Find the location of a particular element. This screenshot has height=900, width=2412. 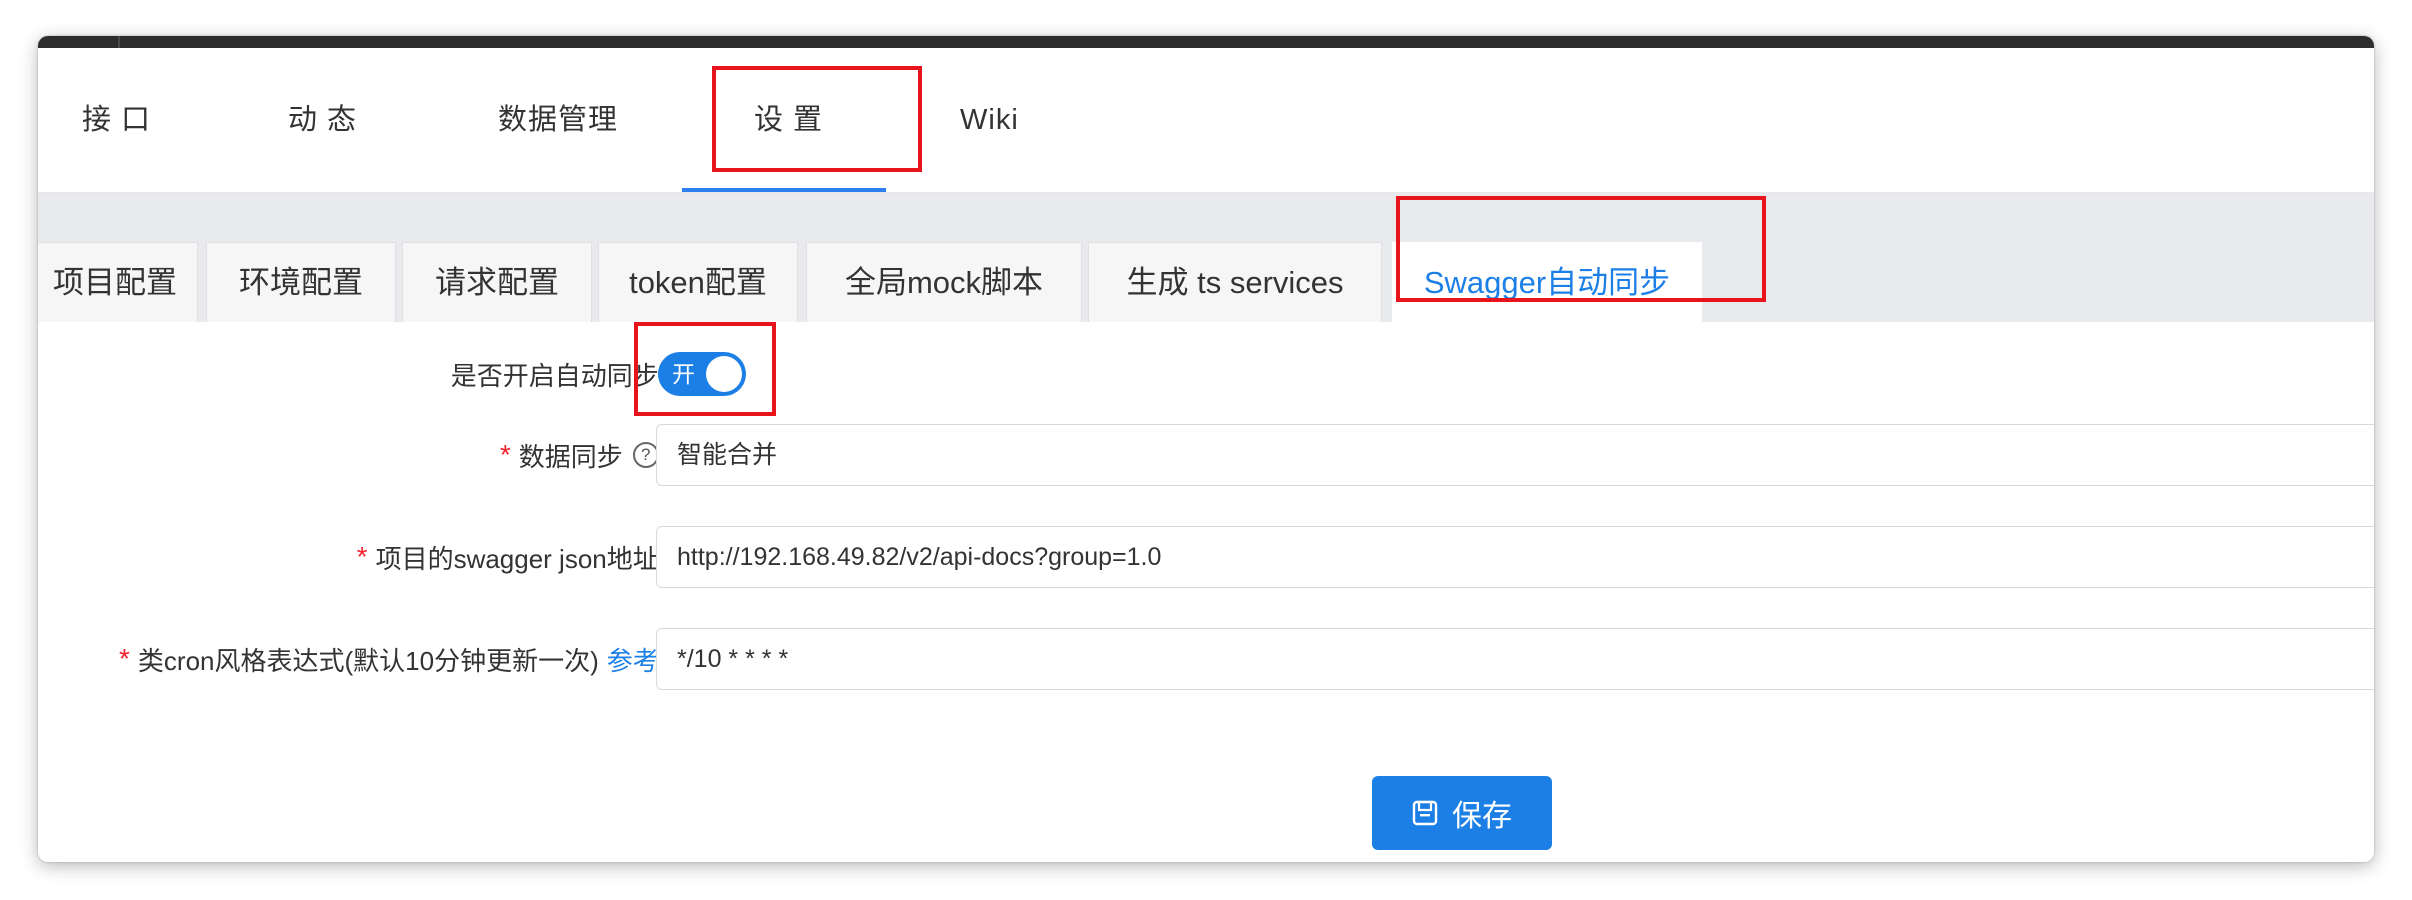

tab-environment-config: 环境配置 is located at coordinates (301, 282).